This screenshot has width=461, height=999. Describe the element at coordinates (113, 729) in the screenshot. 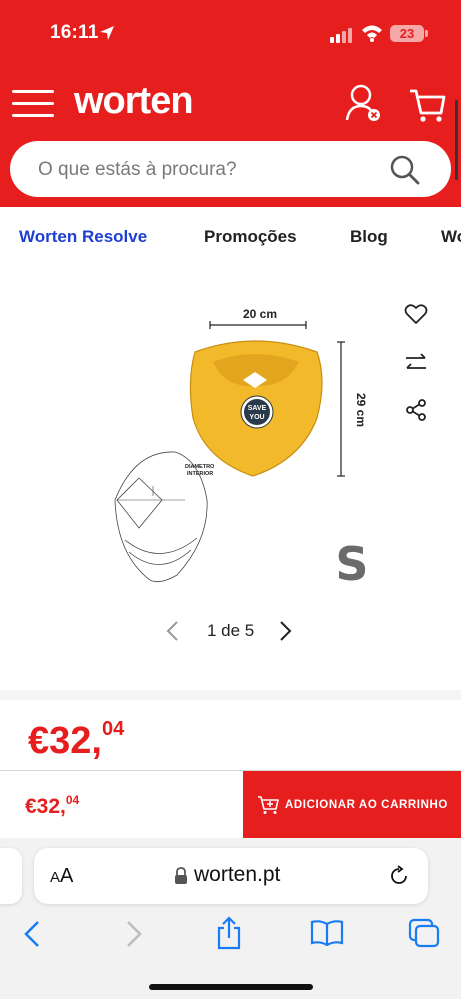

I see `price-decimal: 04` at that location.